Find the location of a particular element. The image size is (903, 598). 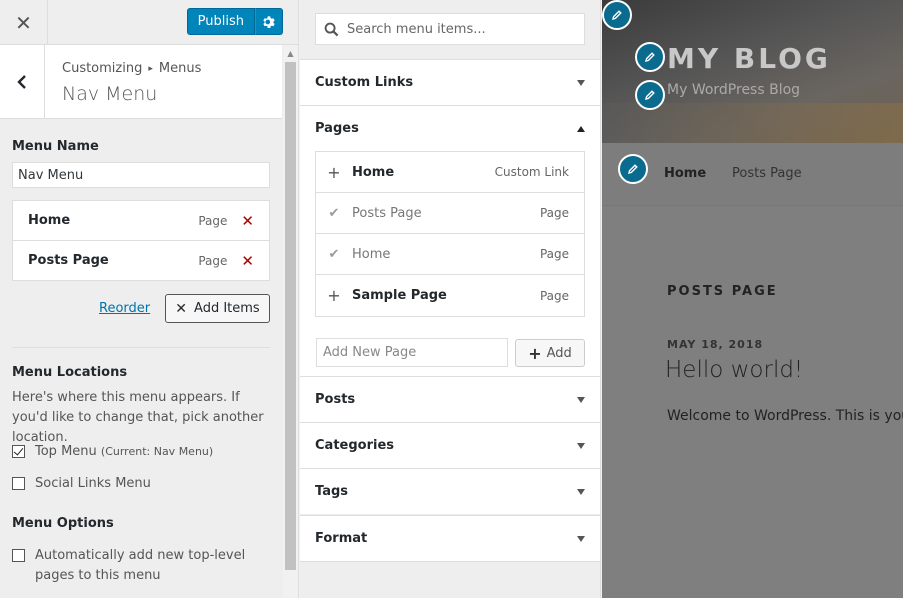

preview-nav-home: Home is located at coordinates (685, 173).